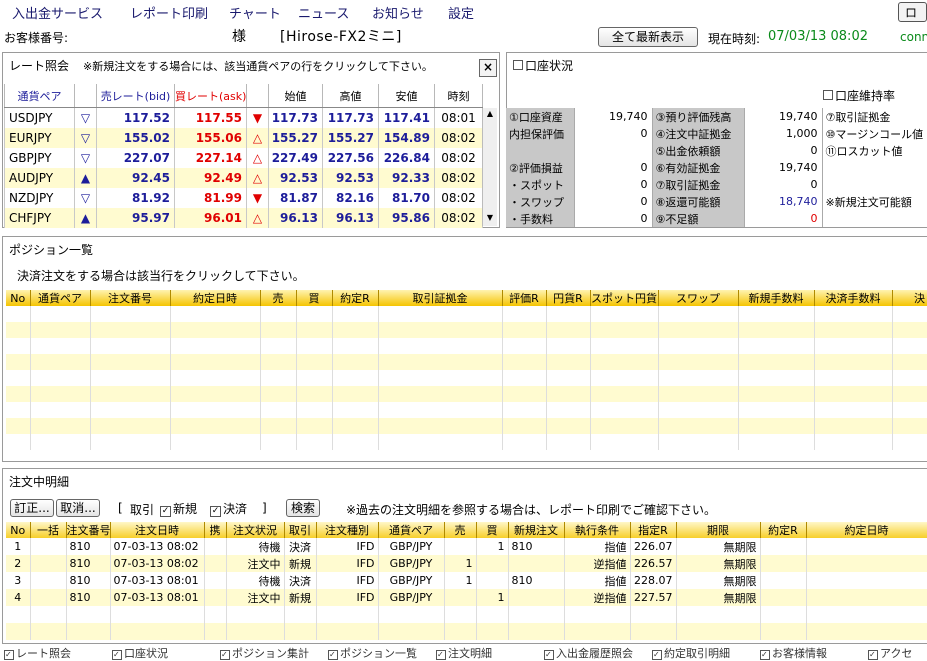 Image resolution: width=927 pixels, height=661 pixels. Describe the element at coordinates (490, 218) in the screenshot. I see `scroll-down-icon: ▼` at that location.